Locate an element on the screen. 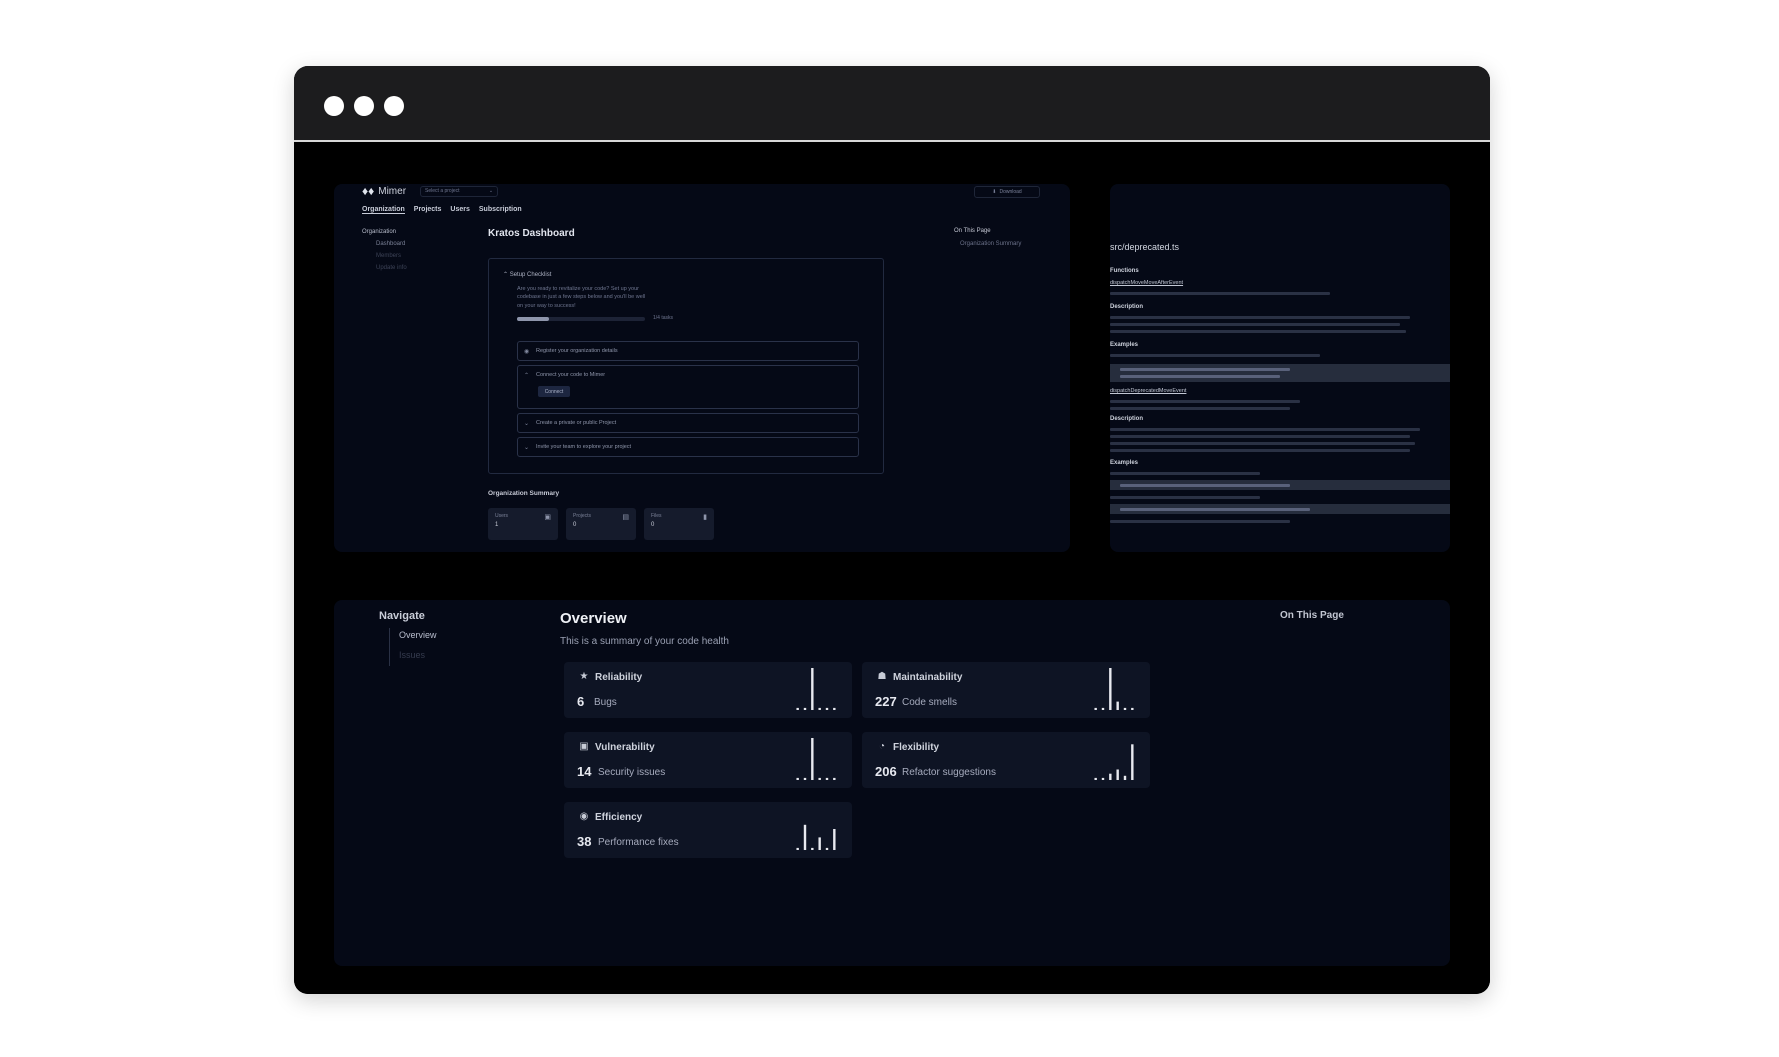 Image resolution: width=1779 pixels, height=1057 pixels. metric-label: Maintainability is located at coordinates (928, 677).